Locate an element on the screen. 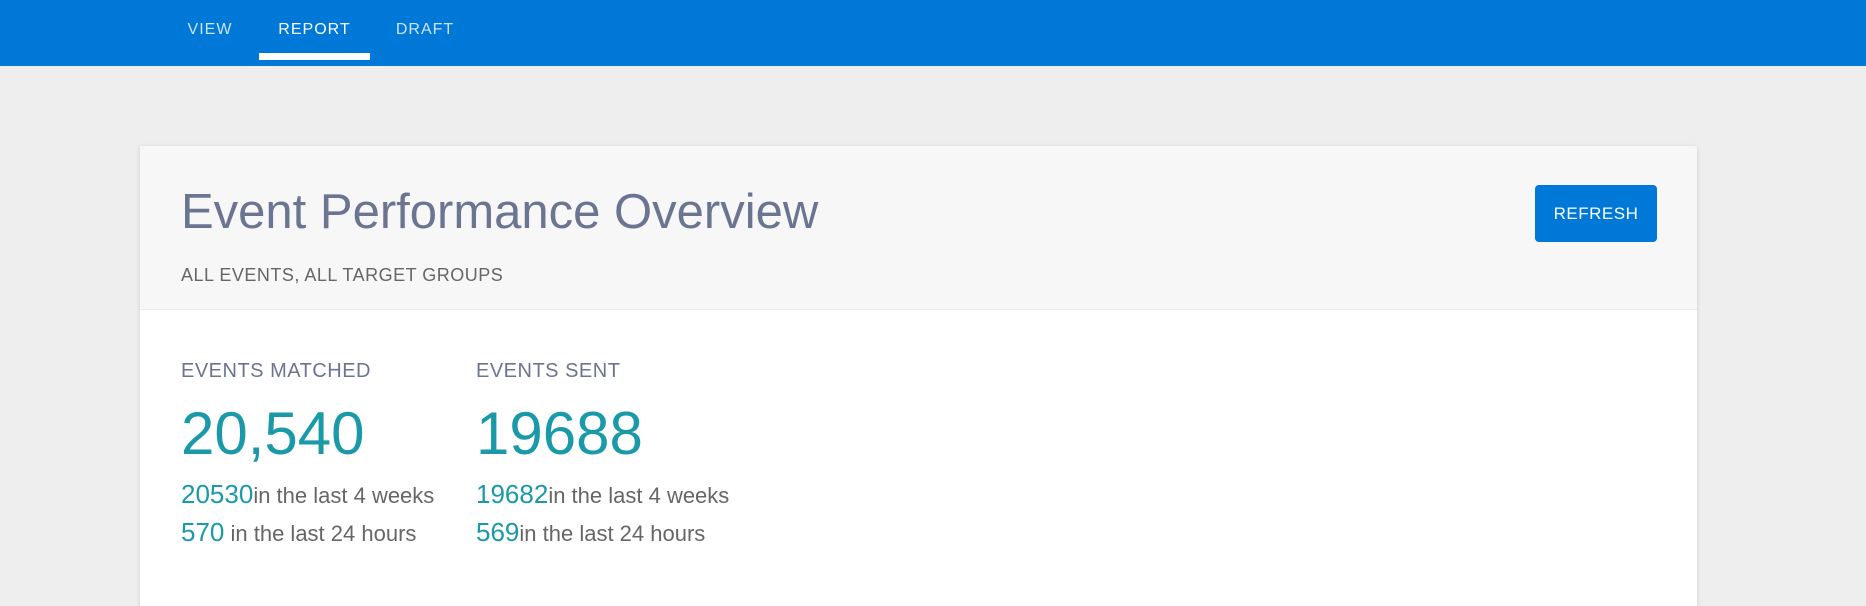 This screenshot has width=1866, height=606. tab-draft: DRAFT is located at coordinates (425, 30).